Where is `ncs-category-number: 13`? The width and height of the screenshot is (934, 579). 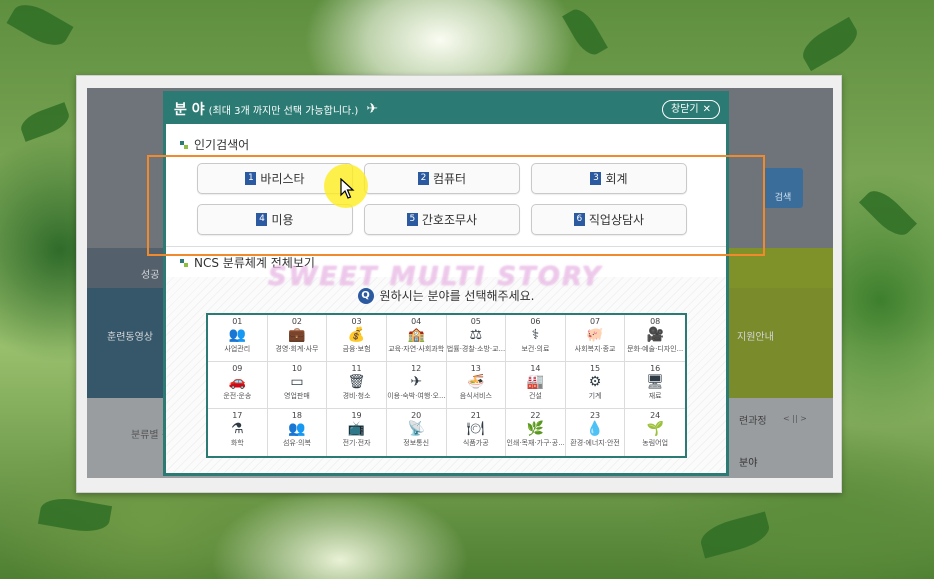
ncs-category-number: 13 is located at coordinates (475, 368).